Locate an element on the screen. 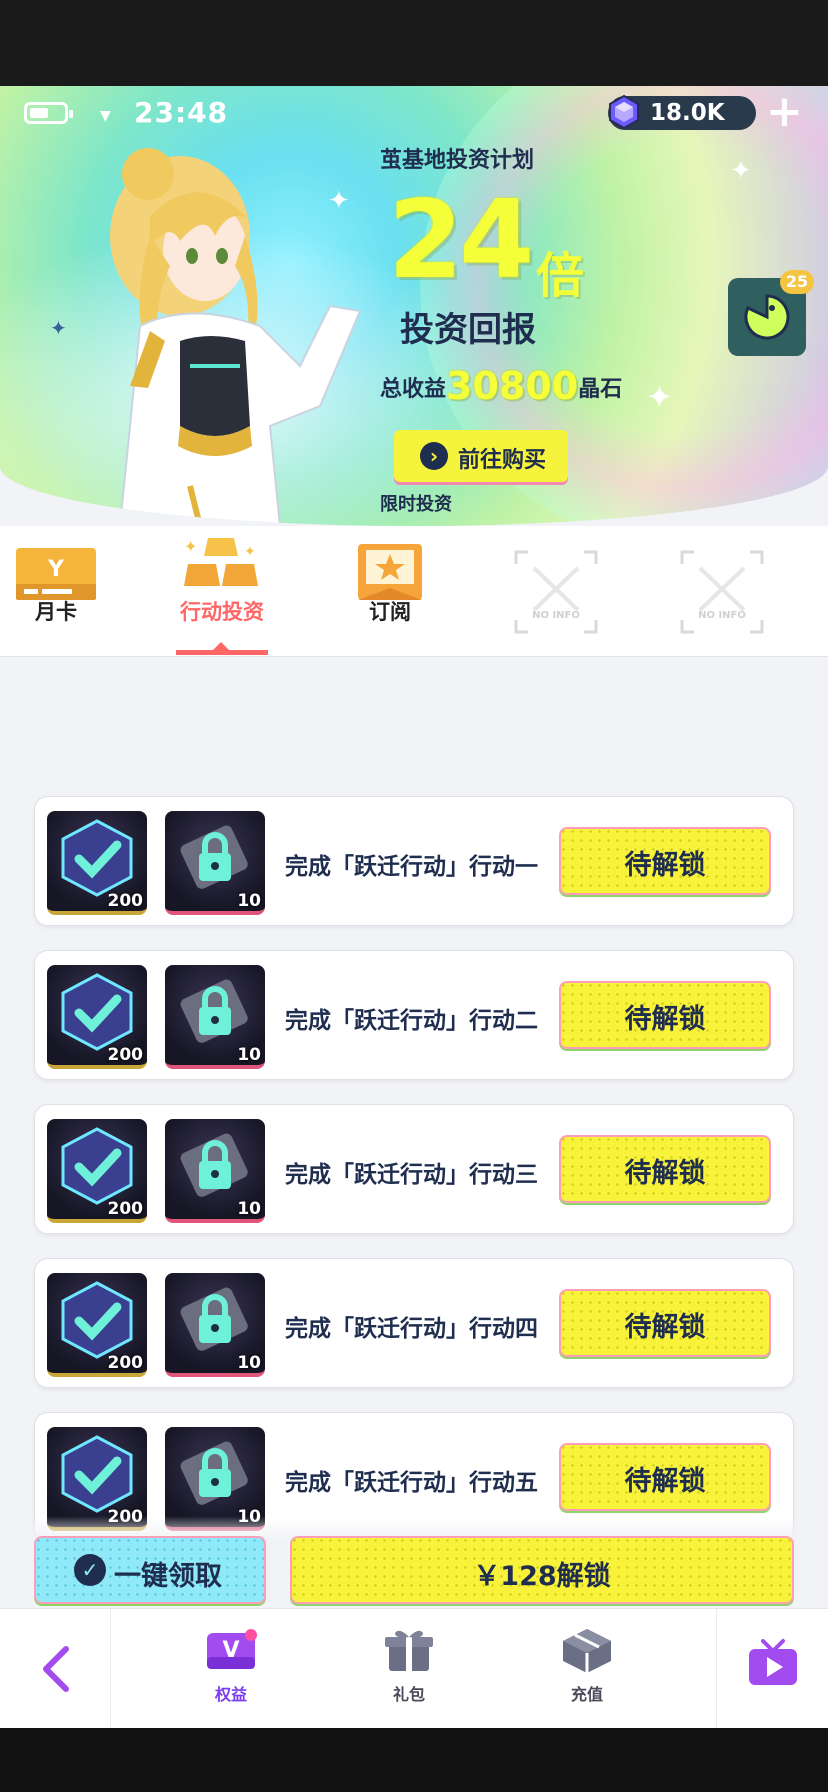  task-description: 完成「跃迁行动」行动二 is located at coordinates (411, 1021).